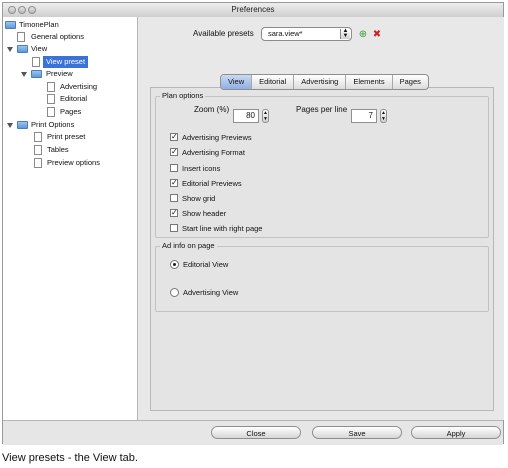 The height and width of the screenshot is (468, 508). What do you see at coordinates (364, 116) in the screenshot?
I see `pages-per-line-input: 7` at bounding box center [364, 116].